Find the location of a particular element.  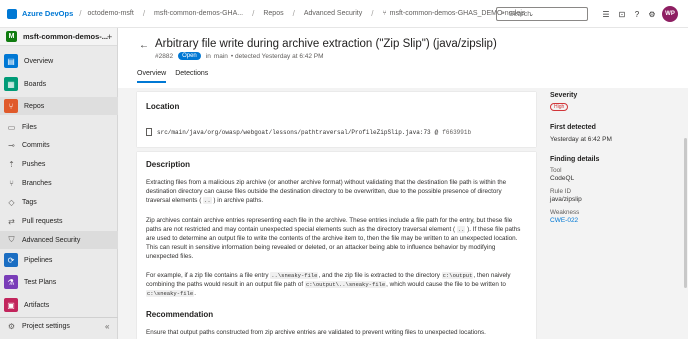

location-heading: Location is located at coordinates (163, 106).